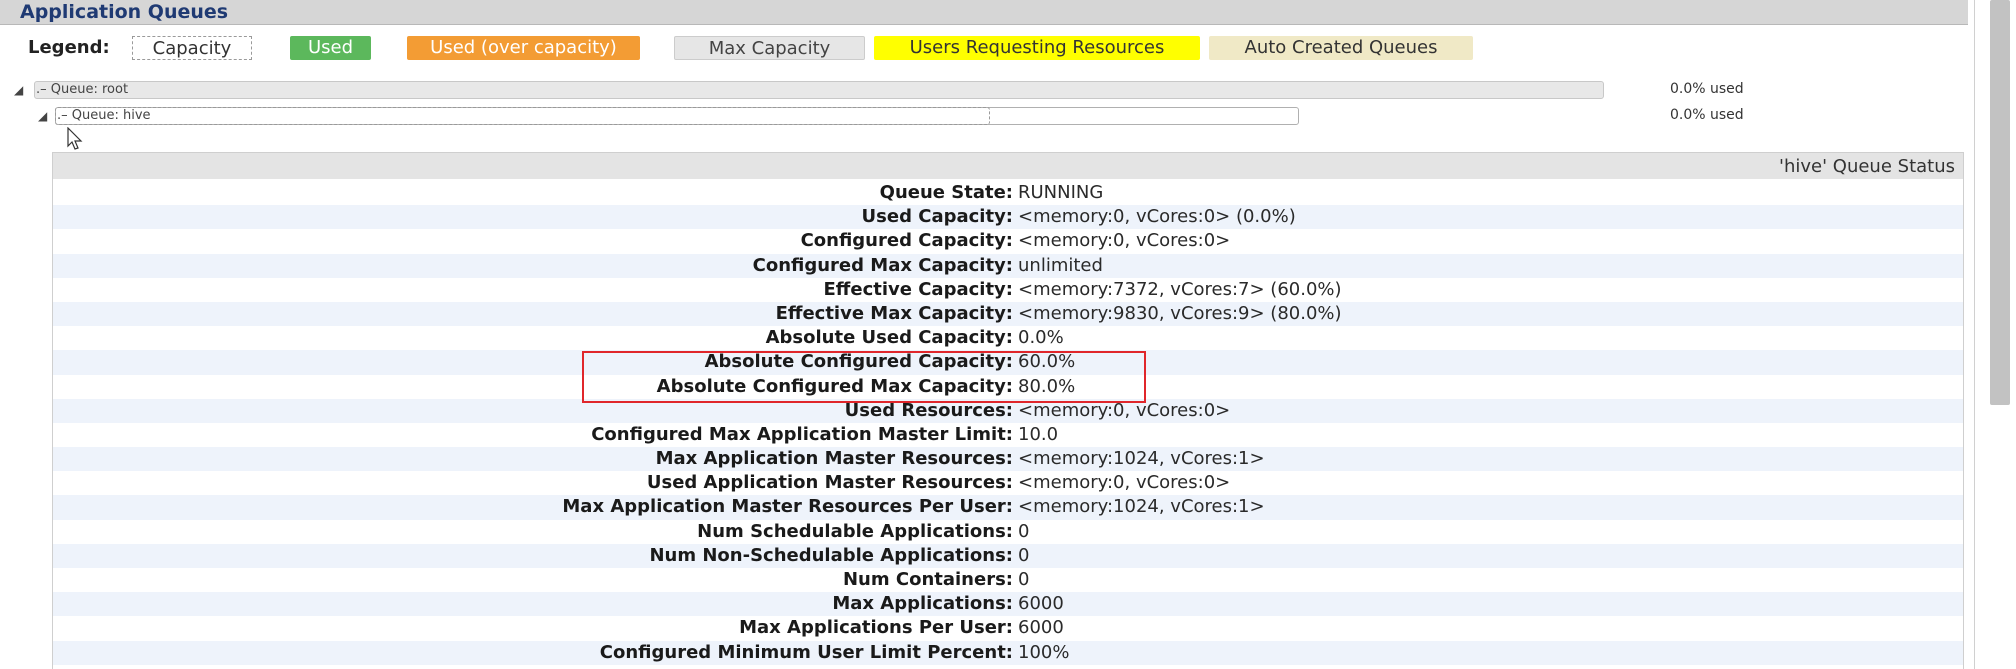  I want to click on status-row: Max Applications: 6000, so click(1008, 604).